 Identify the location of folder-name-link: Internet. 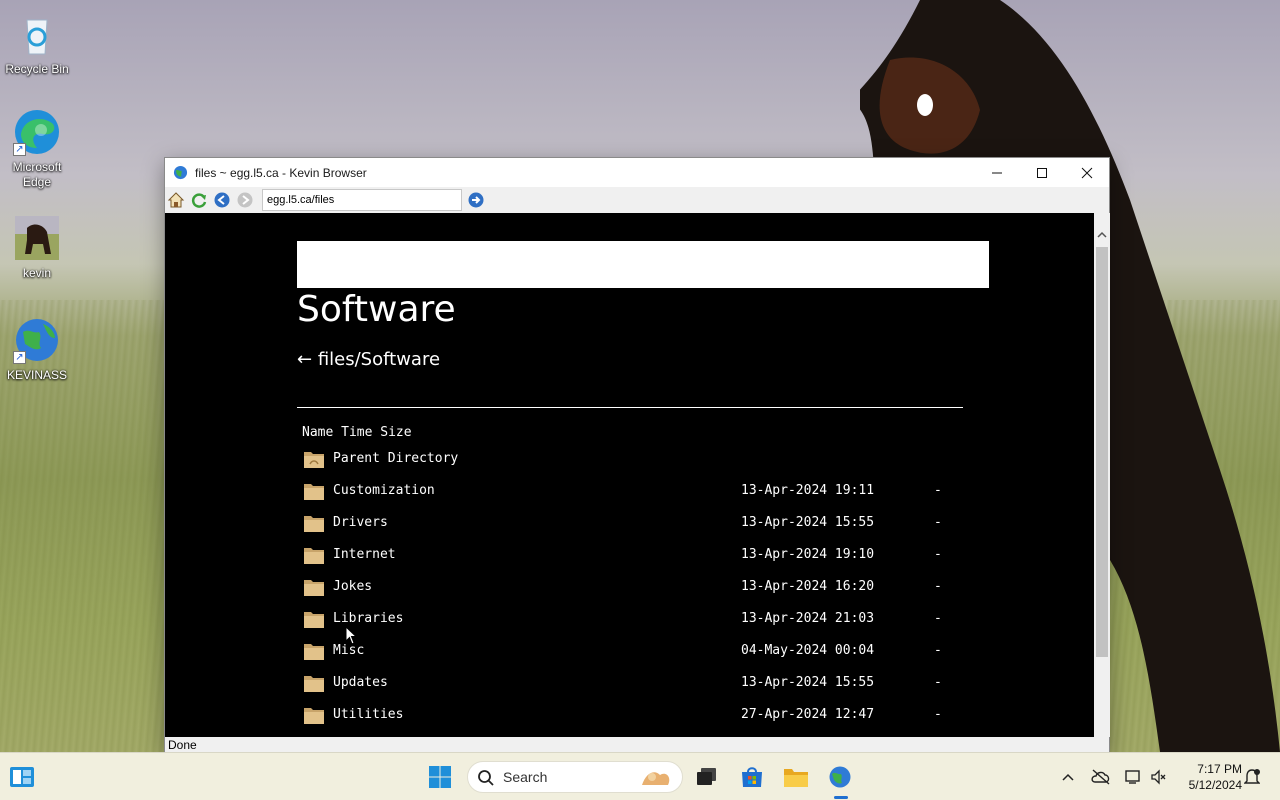
(364, 554).